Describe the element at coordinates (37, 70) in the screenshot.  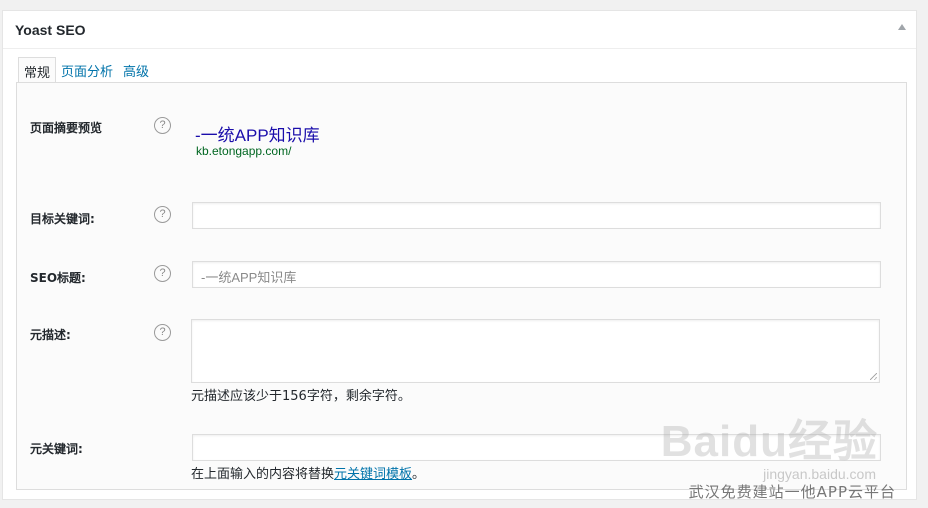
I see `tab-general: 常规` at that location.